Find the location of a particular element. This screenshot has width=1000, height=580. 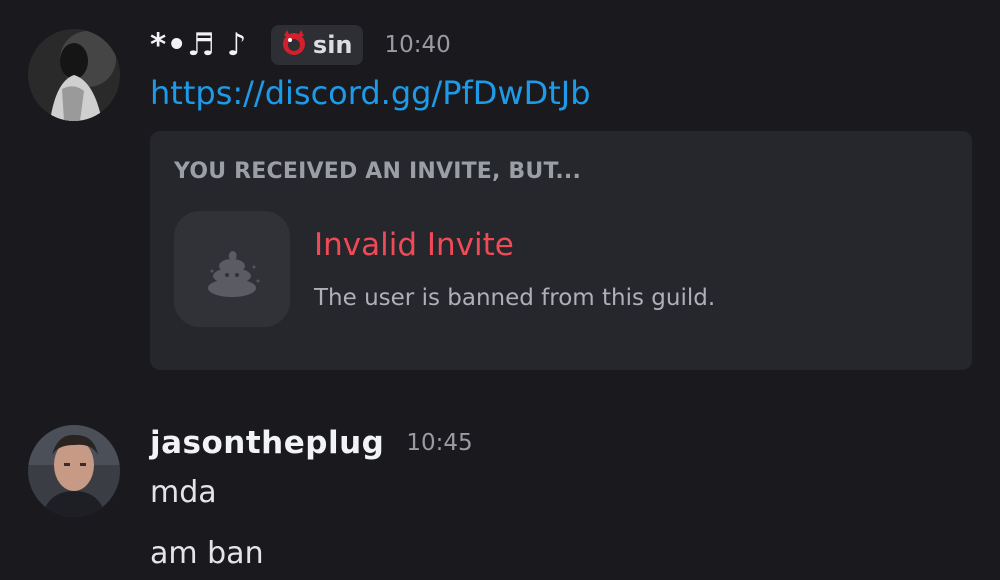

username: *•♬ ♪ is located at coordinates (198, 45).